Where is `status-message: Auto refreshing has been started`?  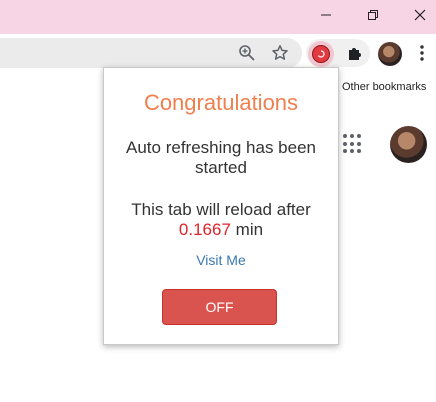 status-message: Auto refreshing has been started is located at coordinates (221, 157).